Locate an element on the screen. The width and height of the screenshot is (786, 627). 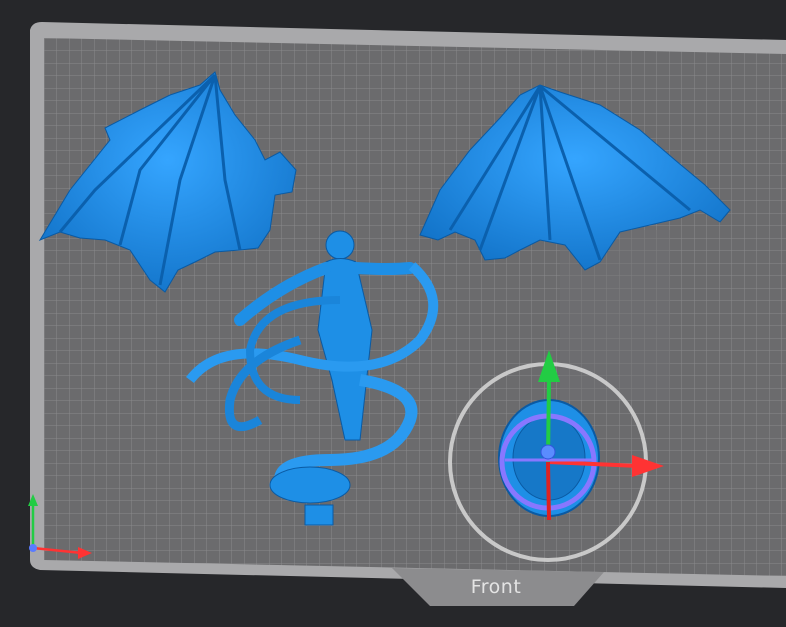
z-axis-handle is located at coordinates (548, 491).